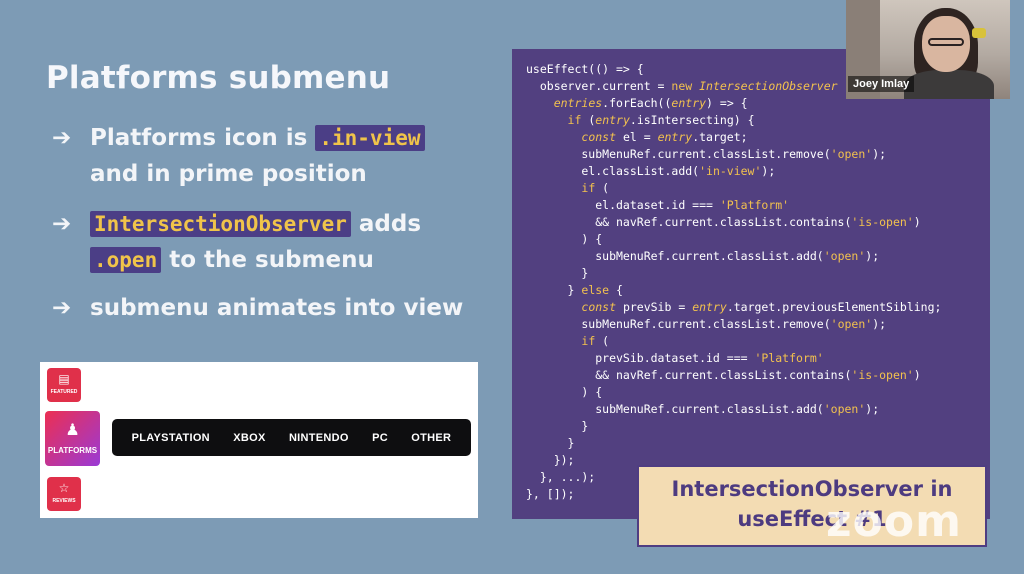 The image size is (1024, 574). I want to click on bullet-1-text: Platforms icon is .in-view, so click(257, 138).